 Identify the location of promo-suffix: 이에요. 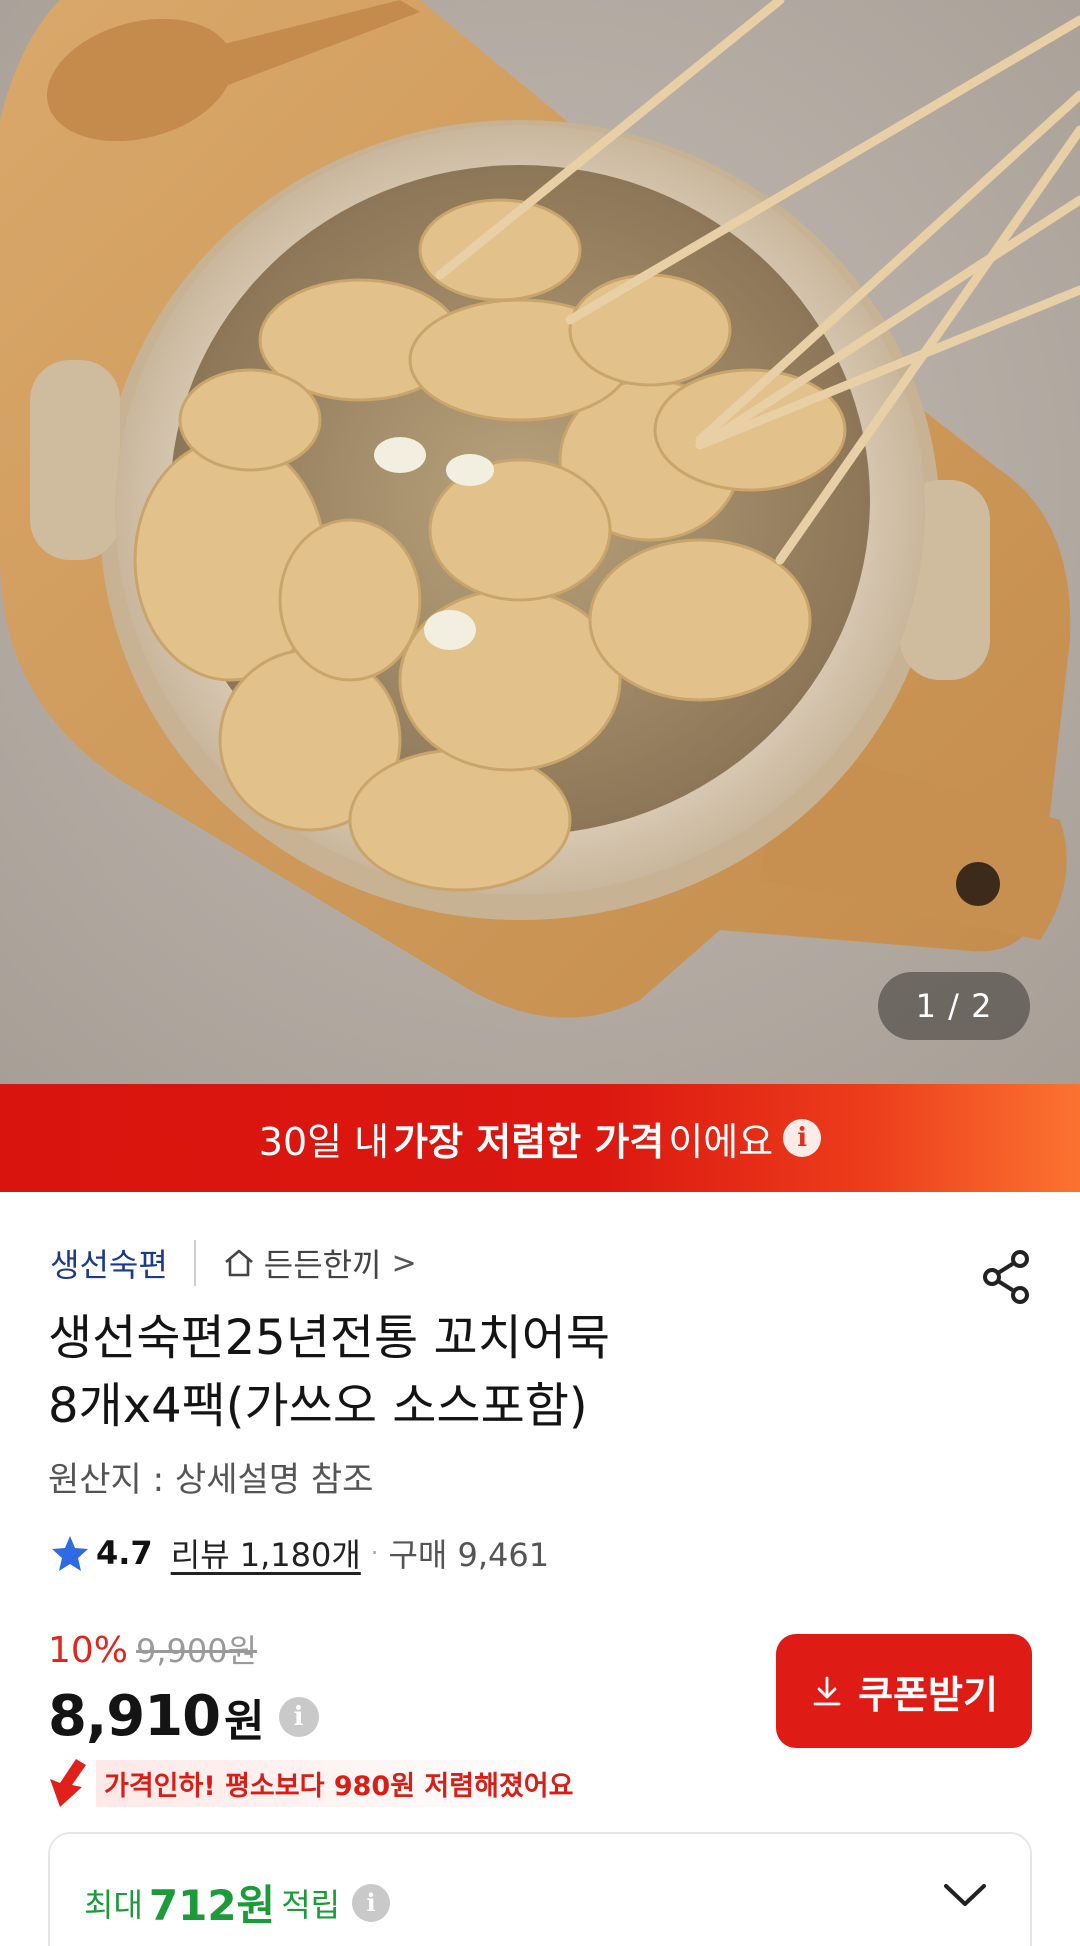
(721, 1141).